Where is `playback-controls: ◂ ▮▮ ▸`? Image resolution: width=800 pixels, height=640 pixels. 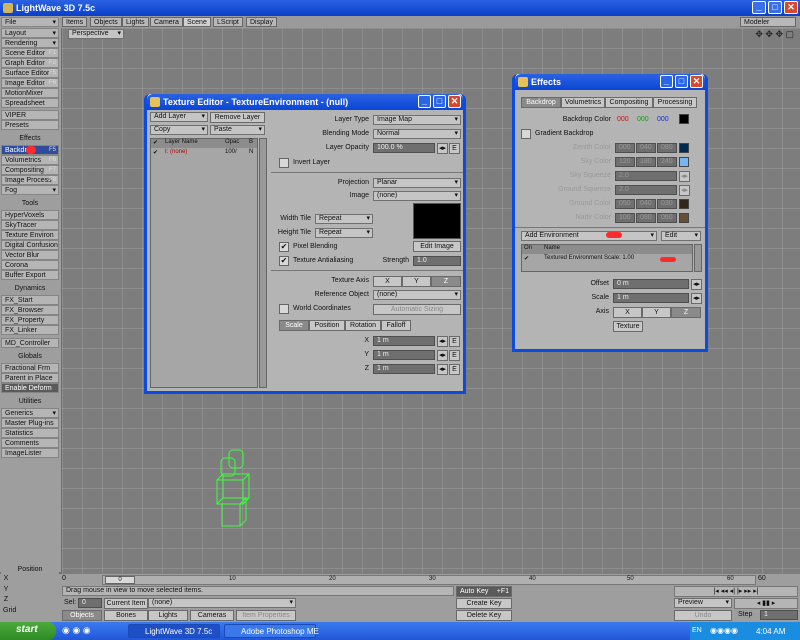 playback-controls: ◂ ▮▮ ▸ is located at coordinates (766, 603).